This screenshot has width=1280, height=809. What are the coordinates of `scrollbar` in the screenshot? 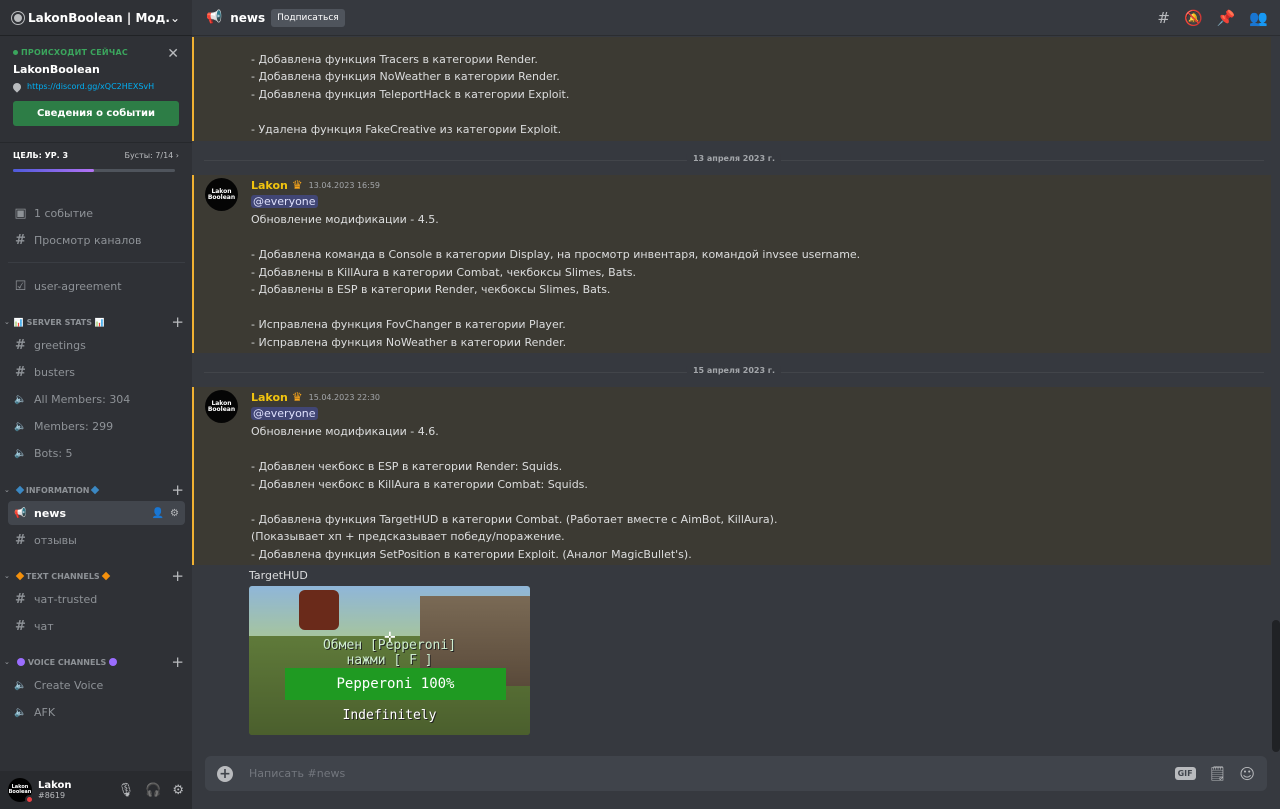 It's located at (1276, 686).